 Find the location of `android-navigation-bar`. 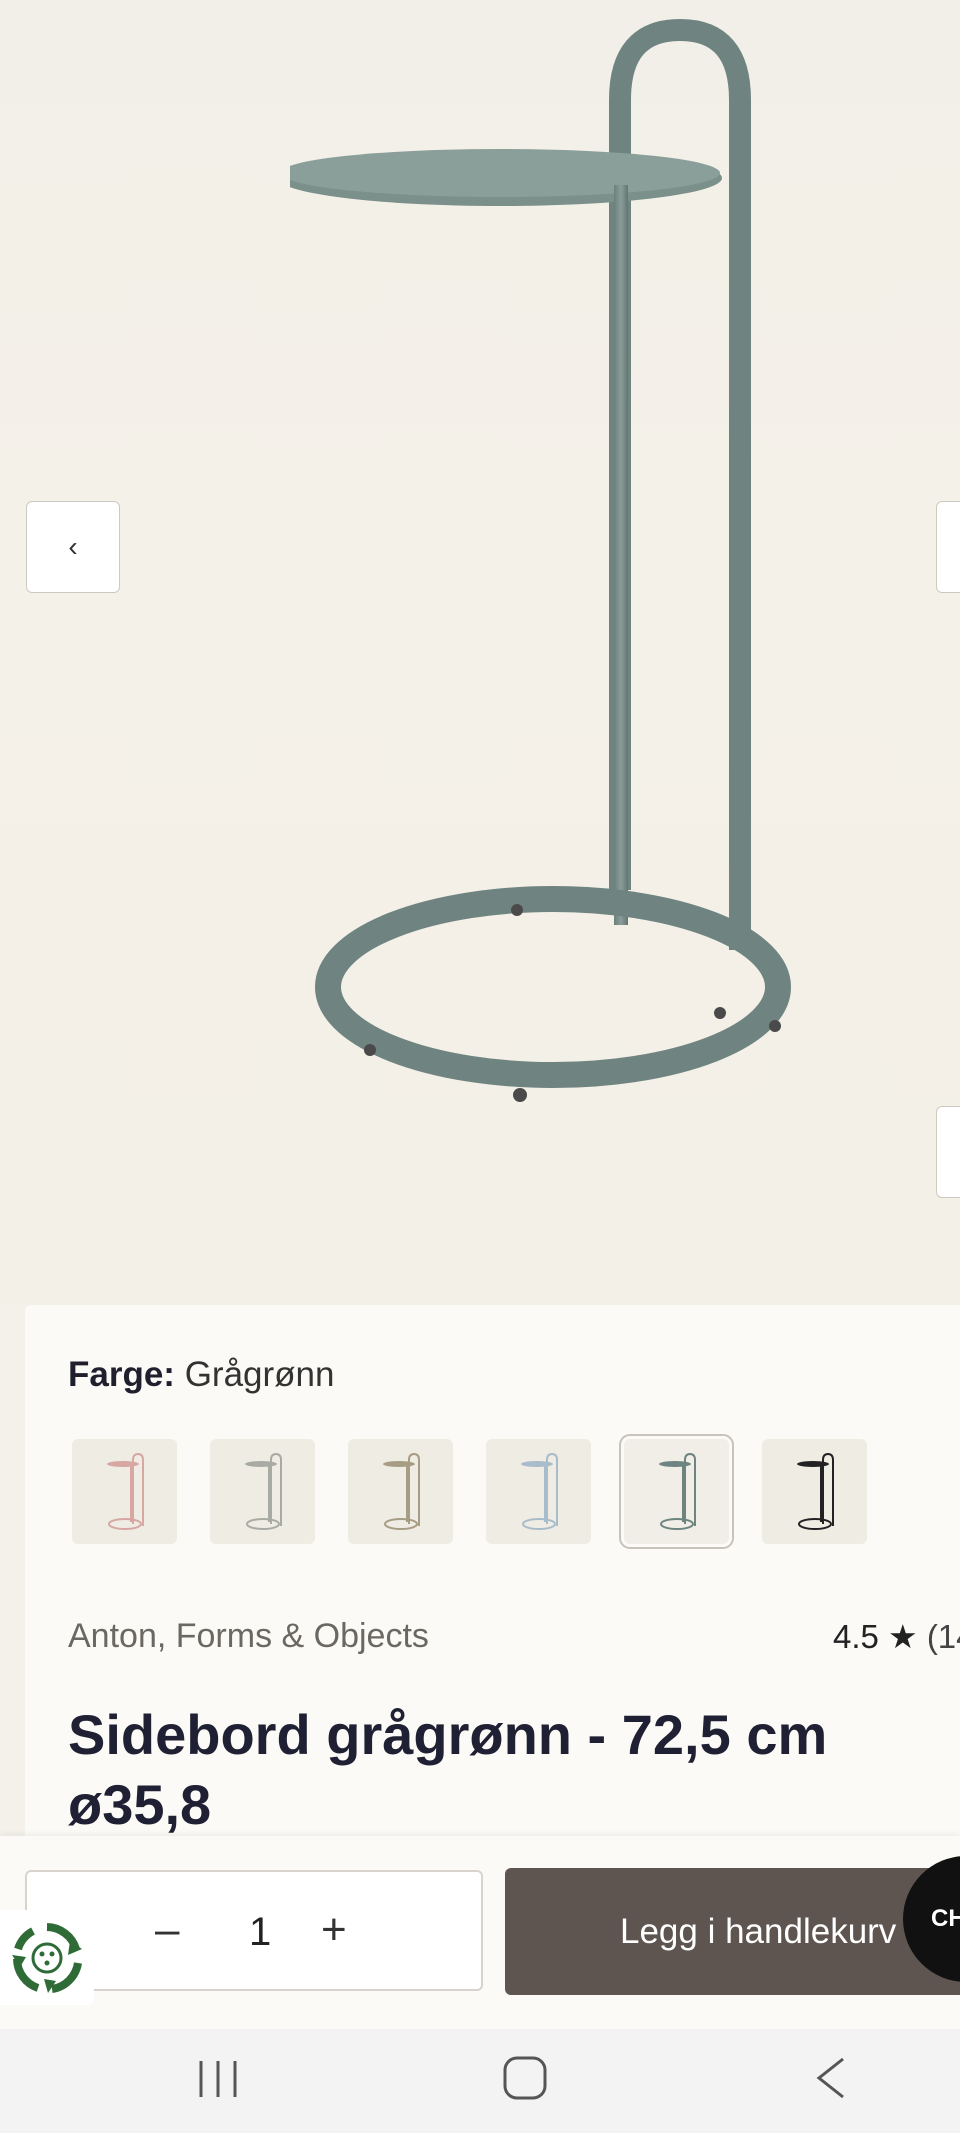

android-navigation-bar is located at coordinates (480, 2081).